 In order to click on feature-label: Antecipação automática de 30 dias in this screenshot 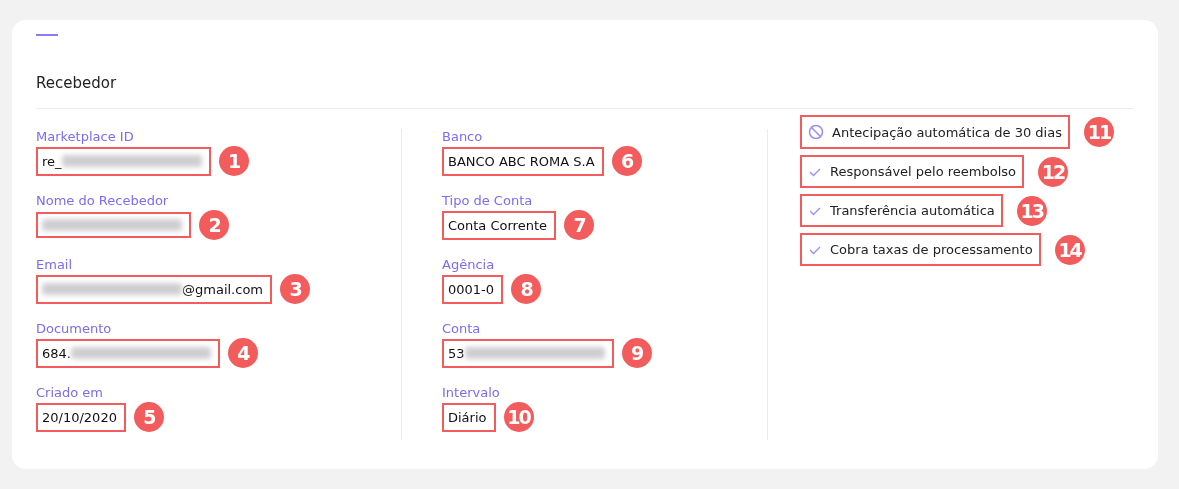, I will do `click(947, 132)`.